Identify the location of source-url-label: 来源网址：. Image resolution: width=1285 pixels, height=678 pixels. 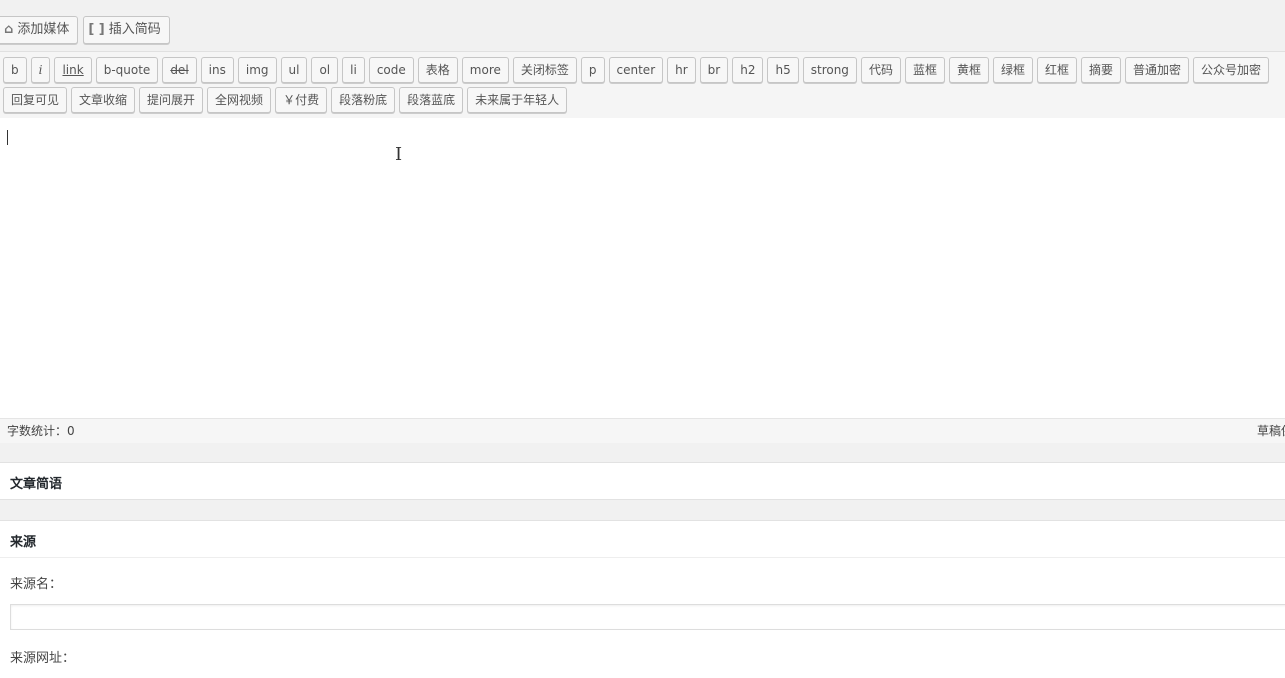
(43, 658).